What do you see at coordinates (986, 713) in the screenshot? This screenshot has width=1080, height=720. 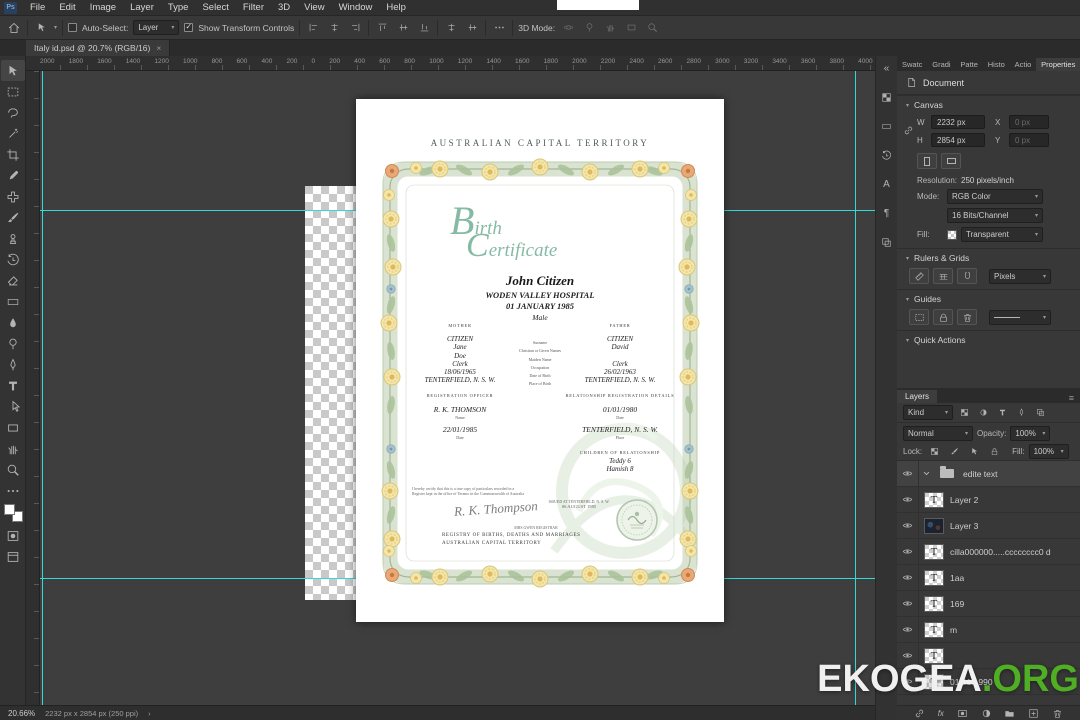 I see `new-adjustment-layer-icon` at bounding box center [986, 713].